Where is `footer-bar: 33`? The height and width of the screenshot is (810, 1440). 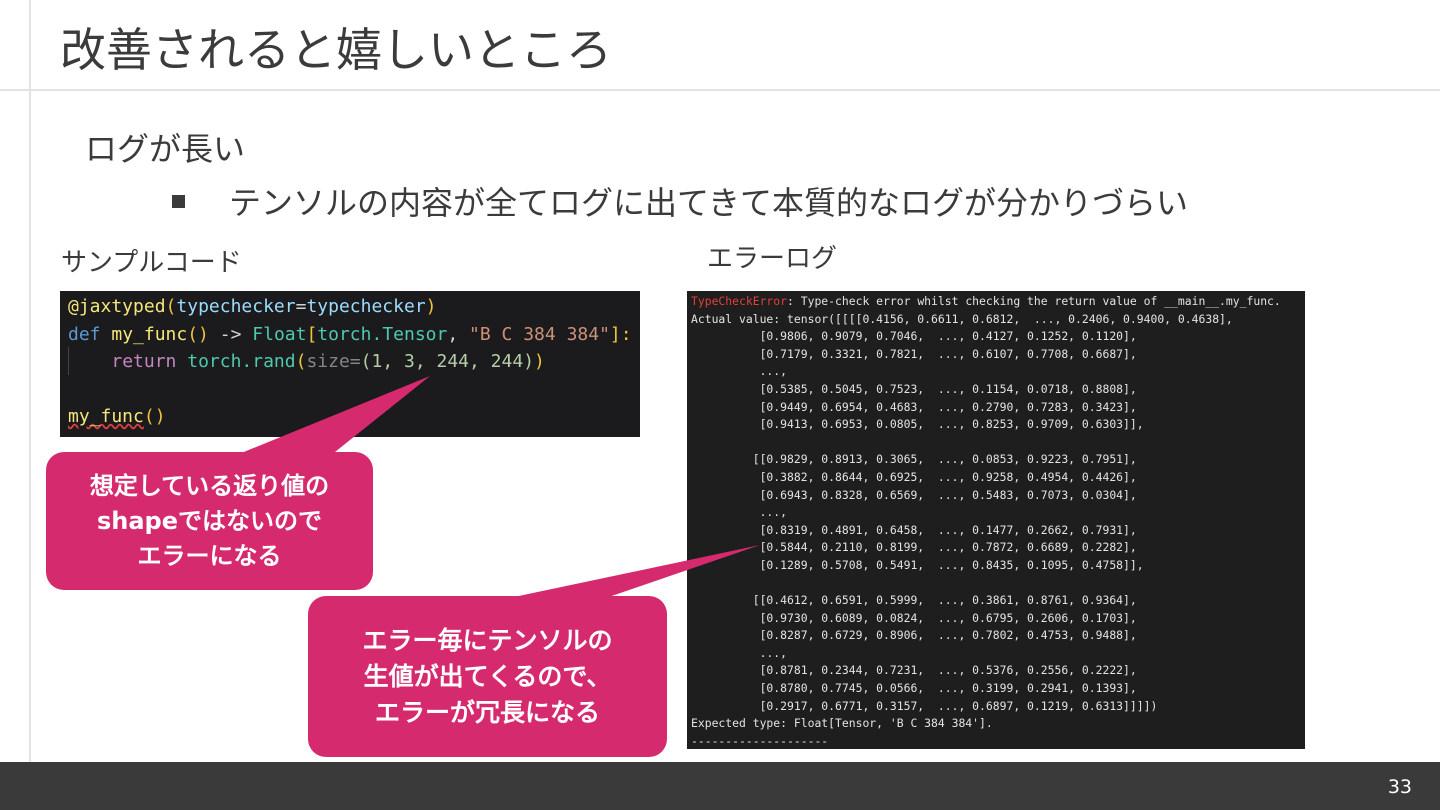
footer-bar: 33 is located at coordinates (720, 786).